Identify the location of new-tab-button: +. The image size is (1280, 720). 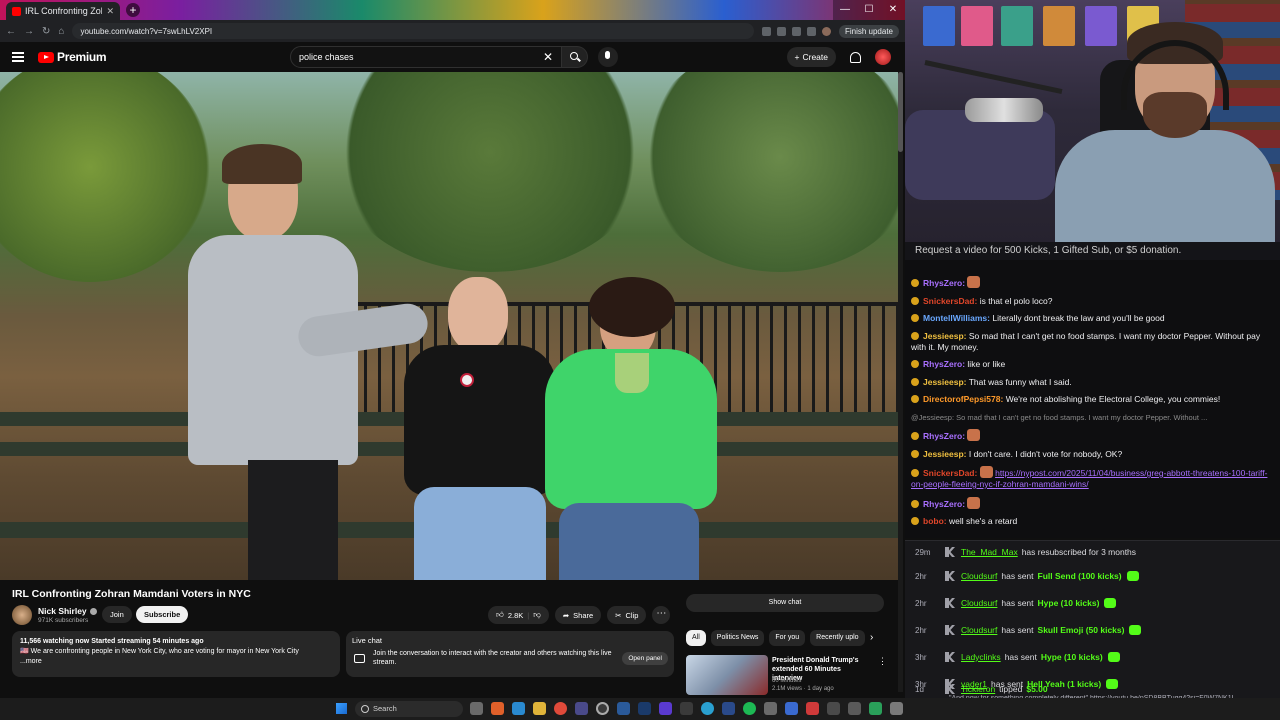
(133, 10).